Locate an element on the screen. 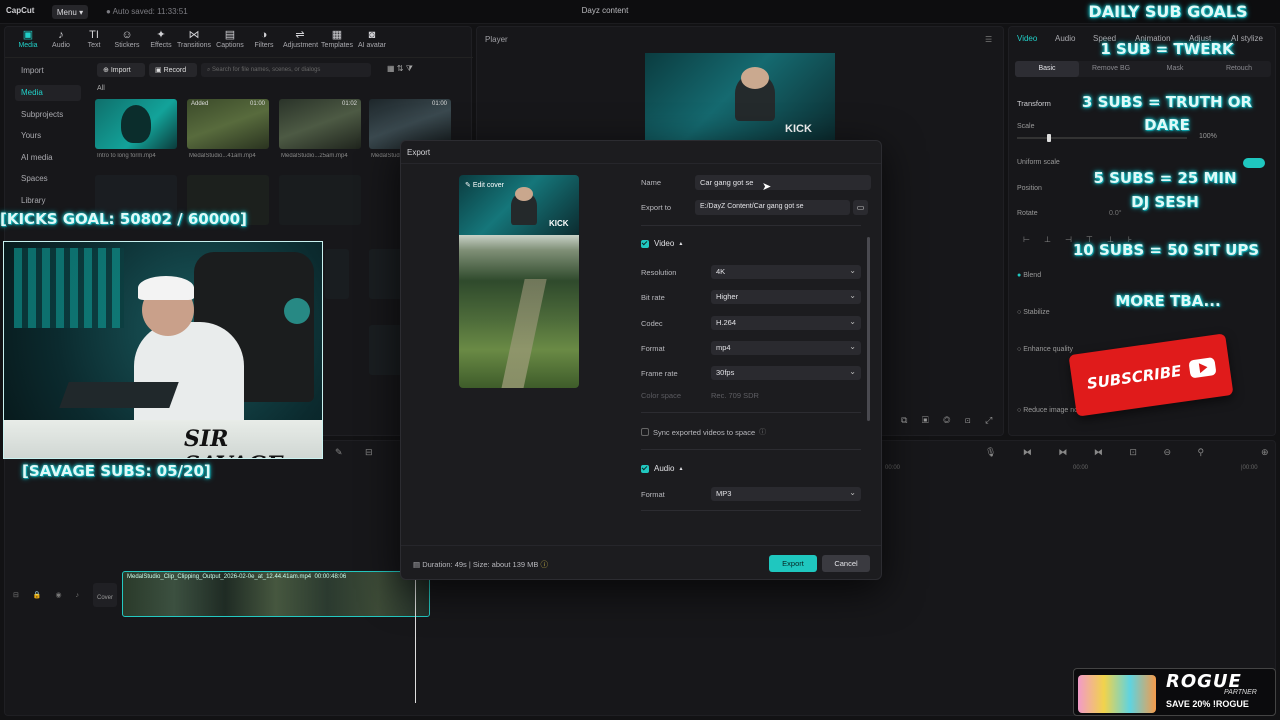  name-label: Name is located at coordinates (651, 182).